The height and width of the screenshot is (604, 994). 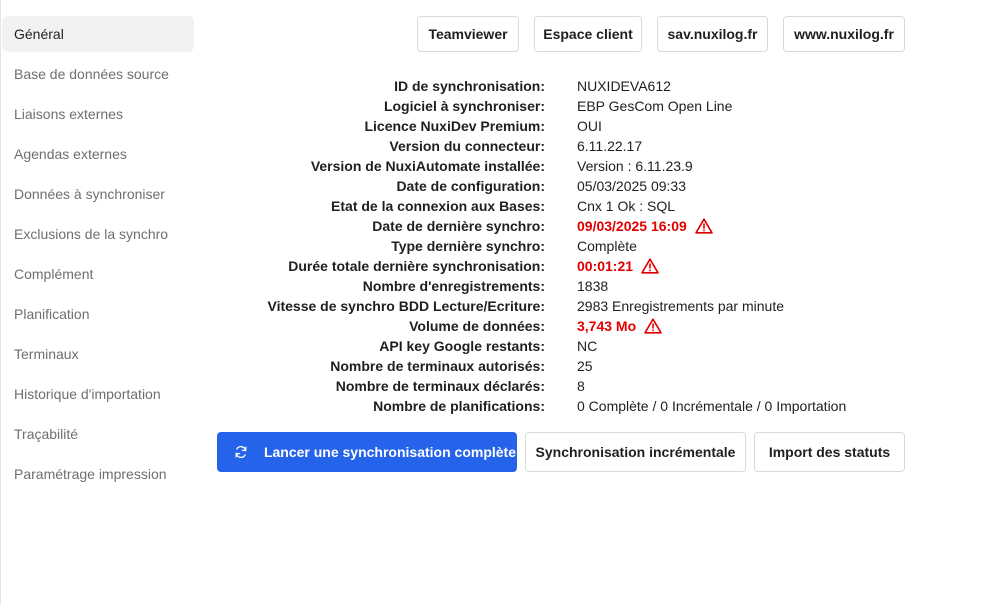 What do you see at coordinates (98, 434) in the screenshot?
I see `sidebar-item-tracabilite: Traçabilité` at bounding box center [98, 434].